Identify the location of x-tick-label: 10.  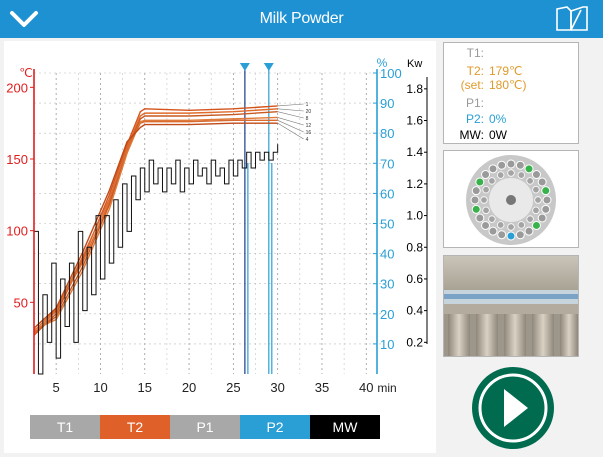
(100, 387).